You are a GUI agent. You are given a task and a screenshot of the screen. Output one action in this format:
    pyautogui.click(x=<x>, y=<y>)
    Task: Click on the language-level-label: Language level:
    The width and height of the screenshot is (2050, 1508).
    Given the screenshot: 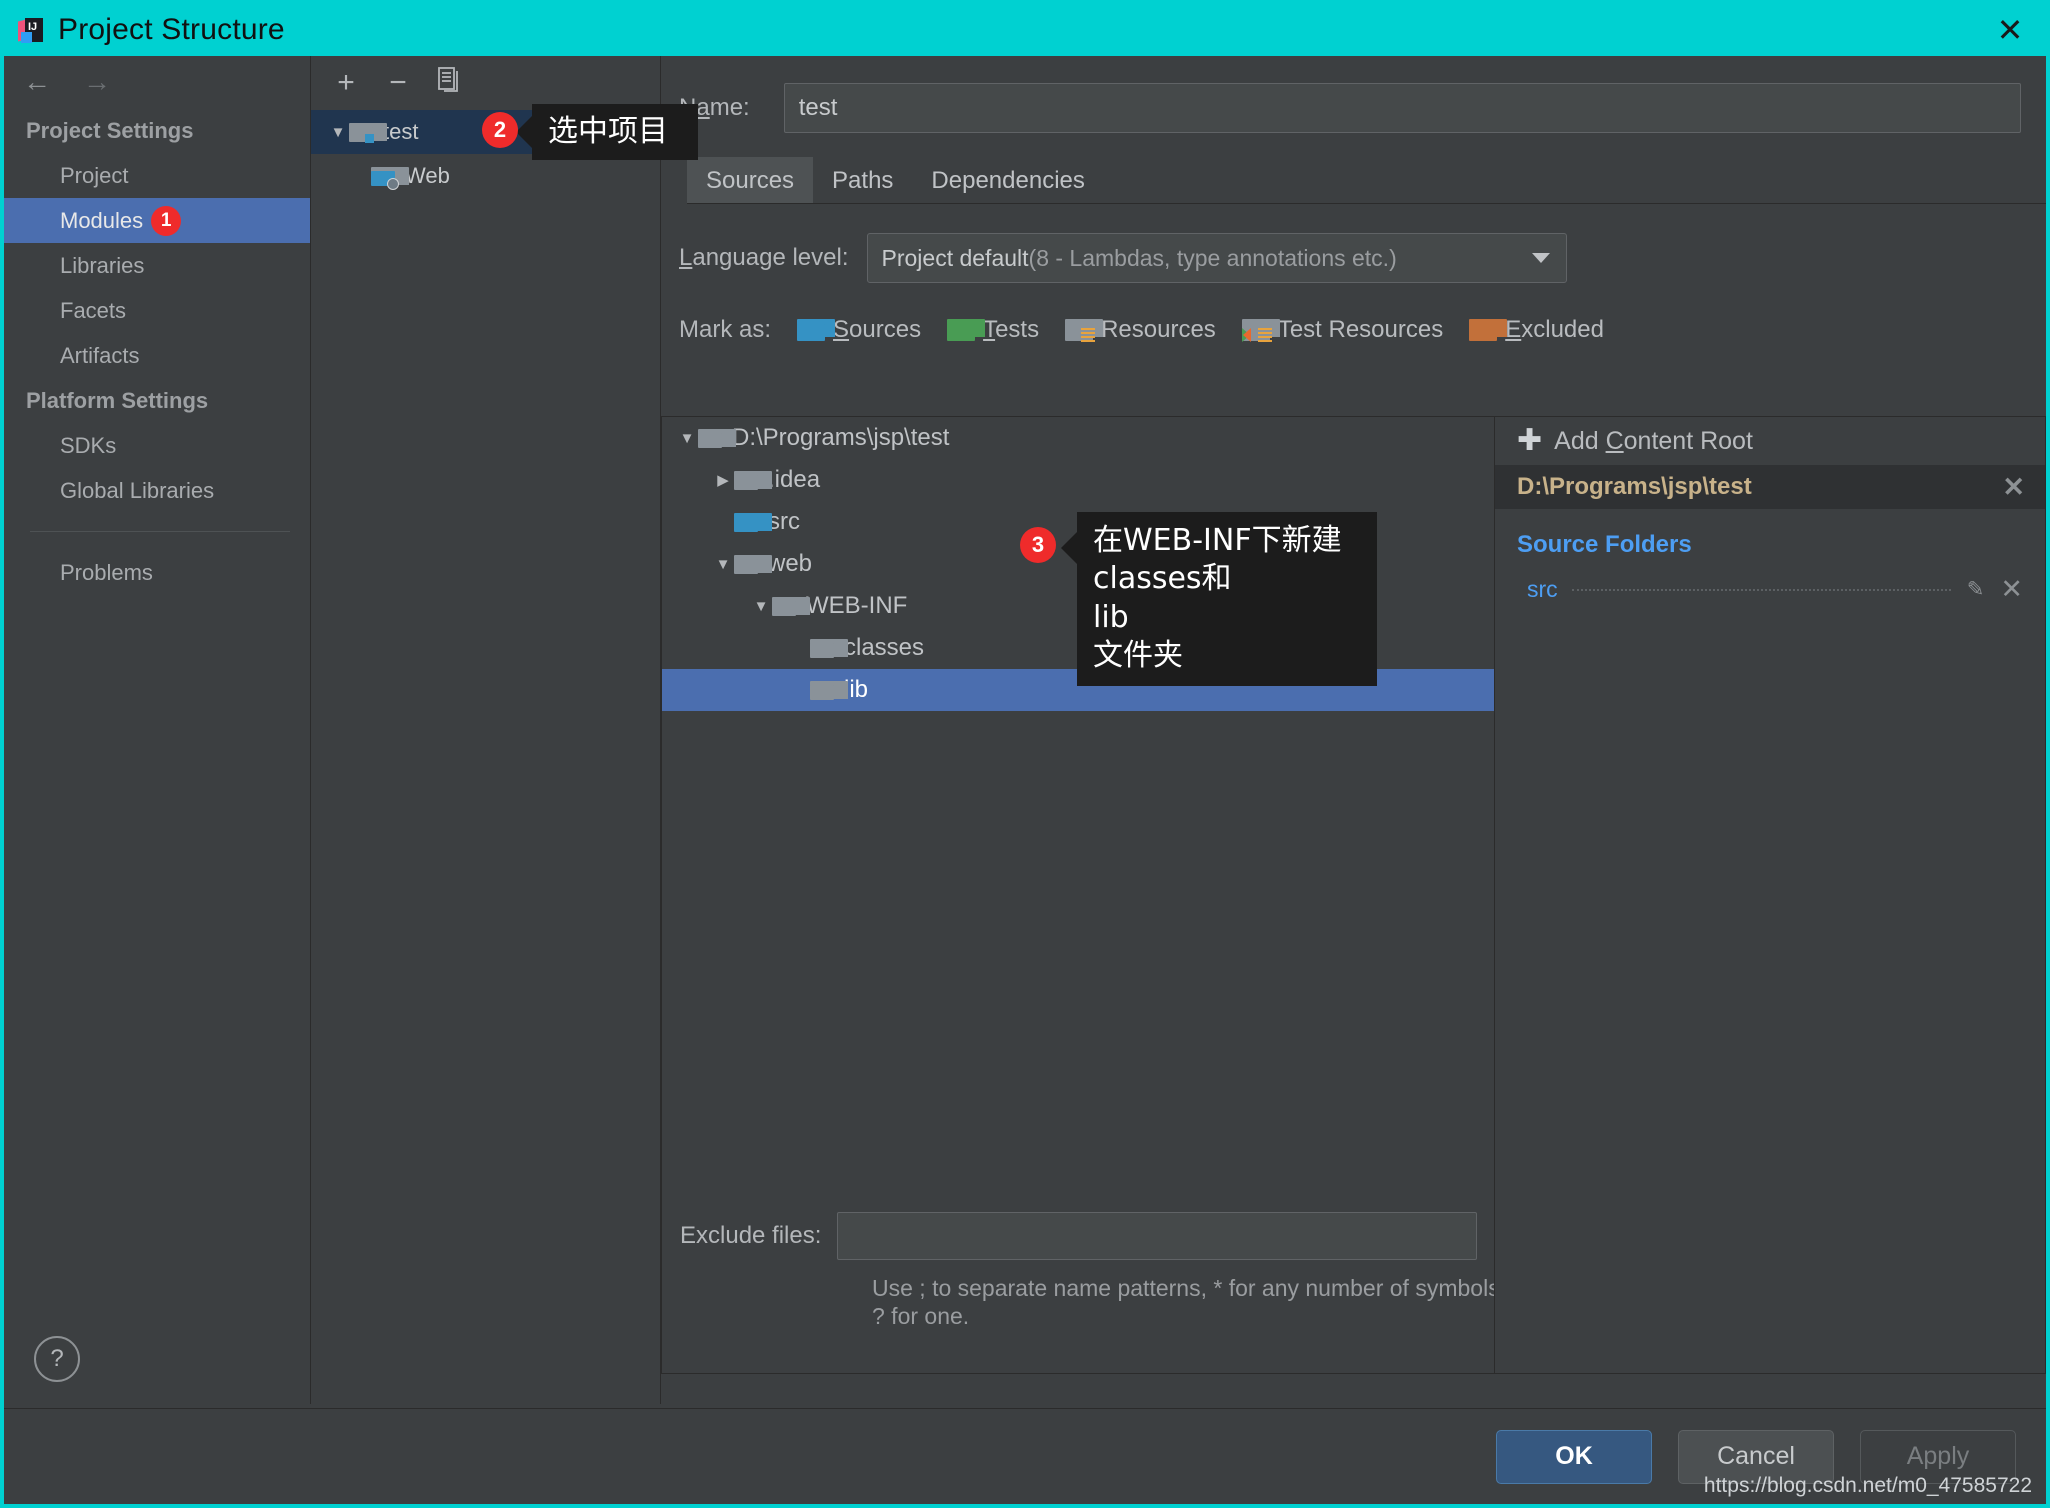 What is the action you would take?
    pyautogui.click(x=764, y=257)
    